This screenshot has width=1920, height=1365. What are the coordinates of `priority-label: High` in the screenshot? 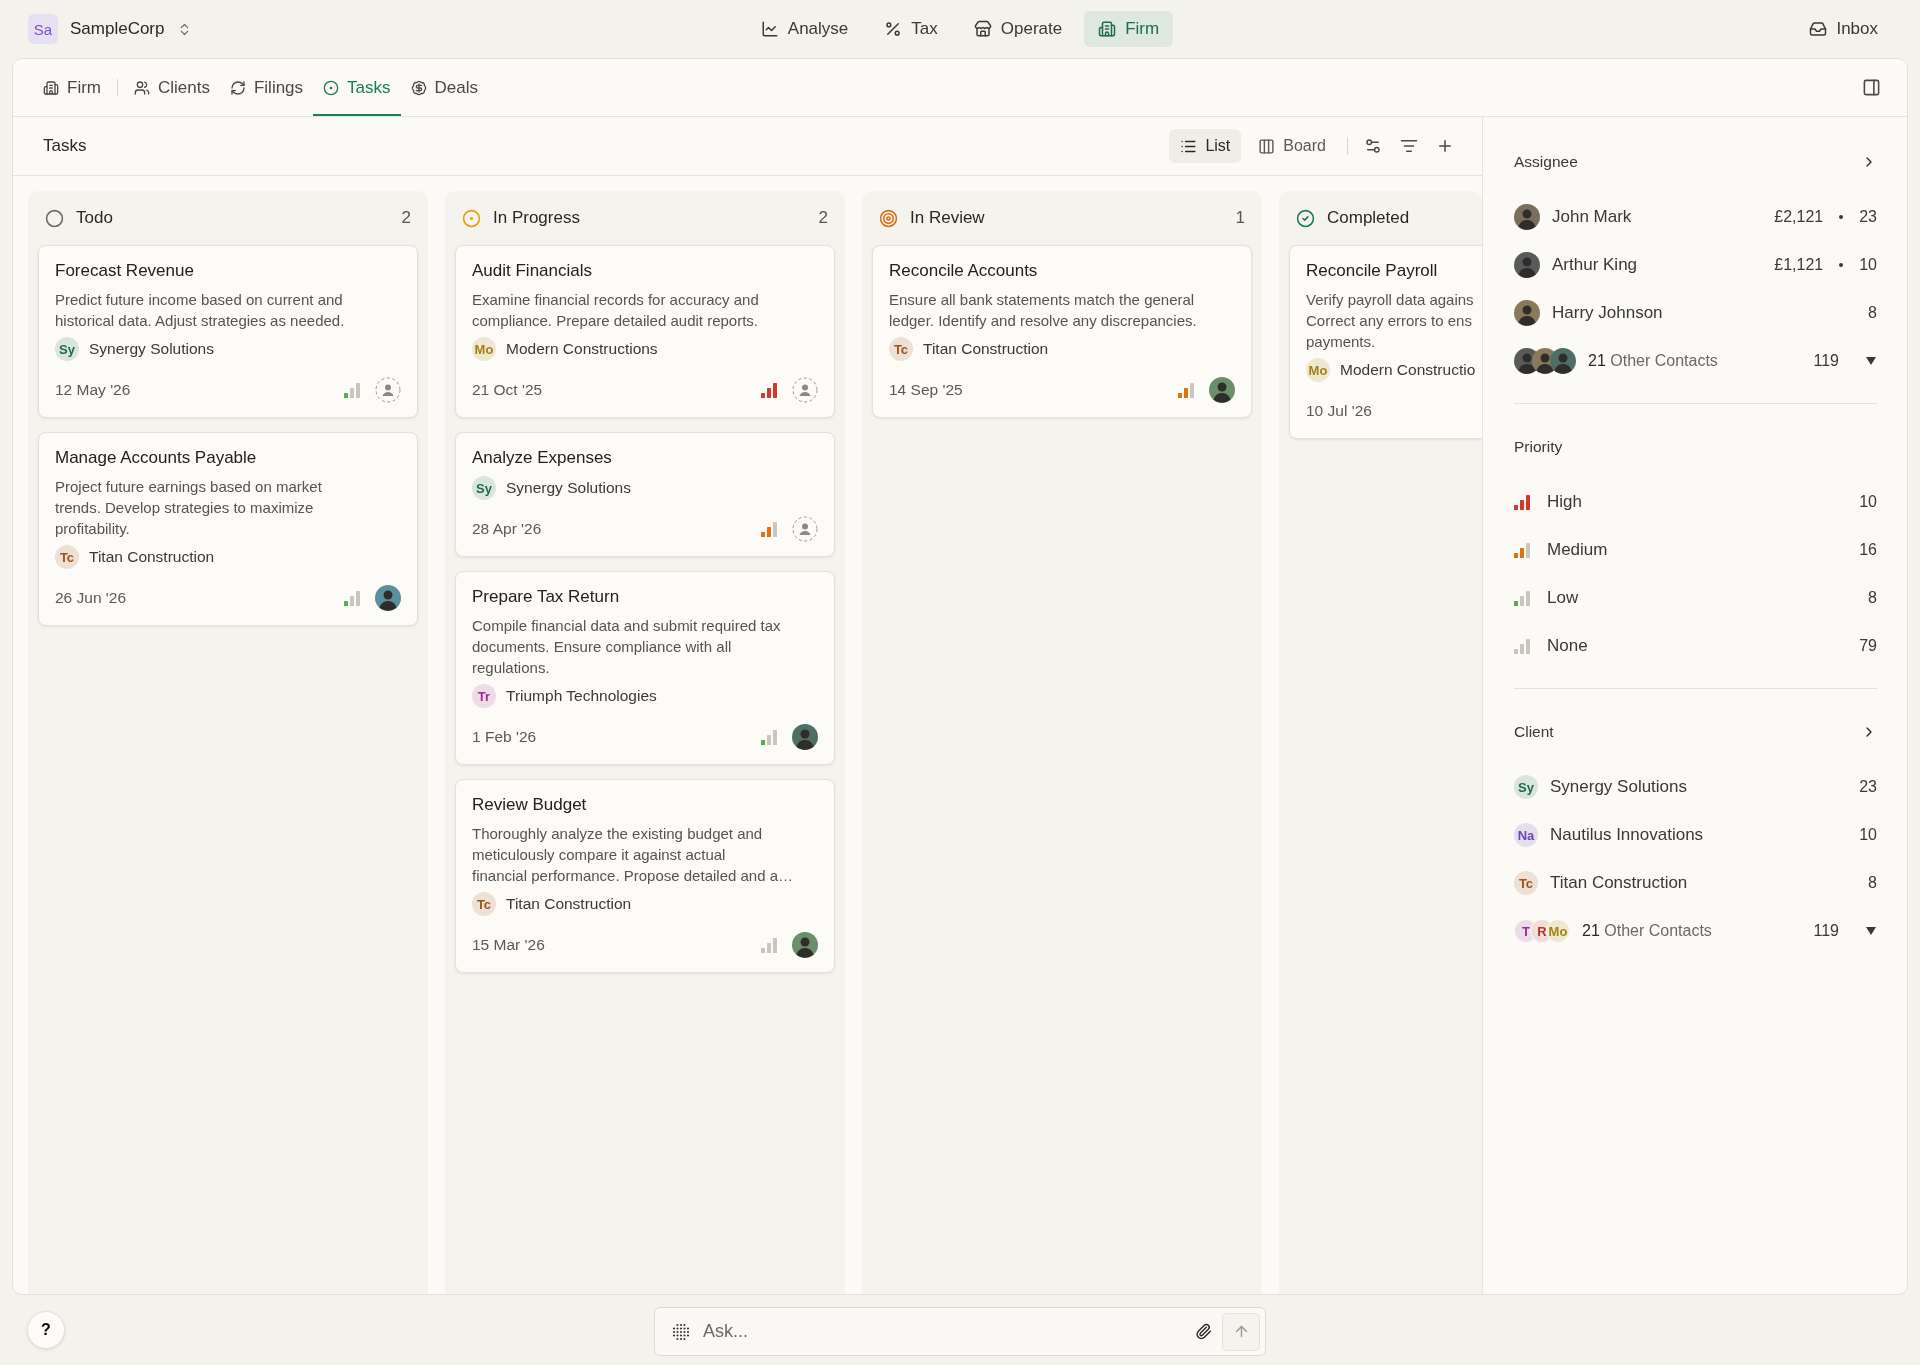 It's located at (1695, 502).